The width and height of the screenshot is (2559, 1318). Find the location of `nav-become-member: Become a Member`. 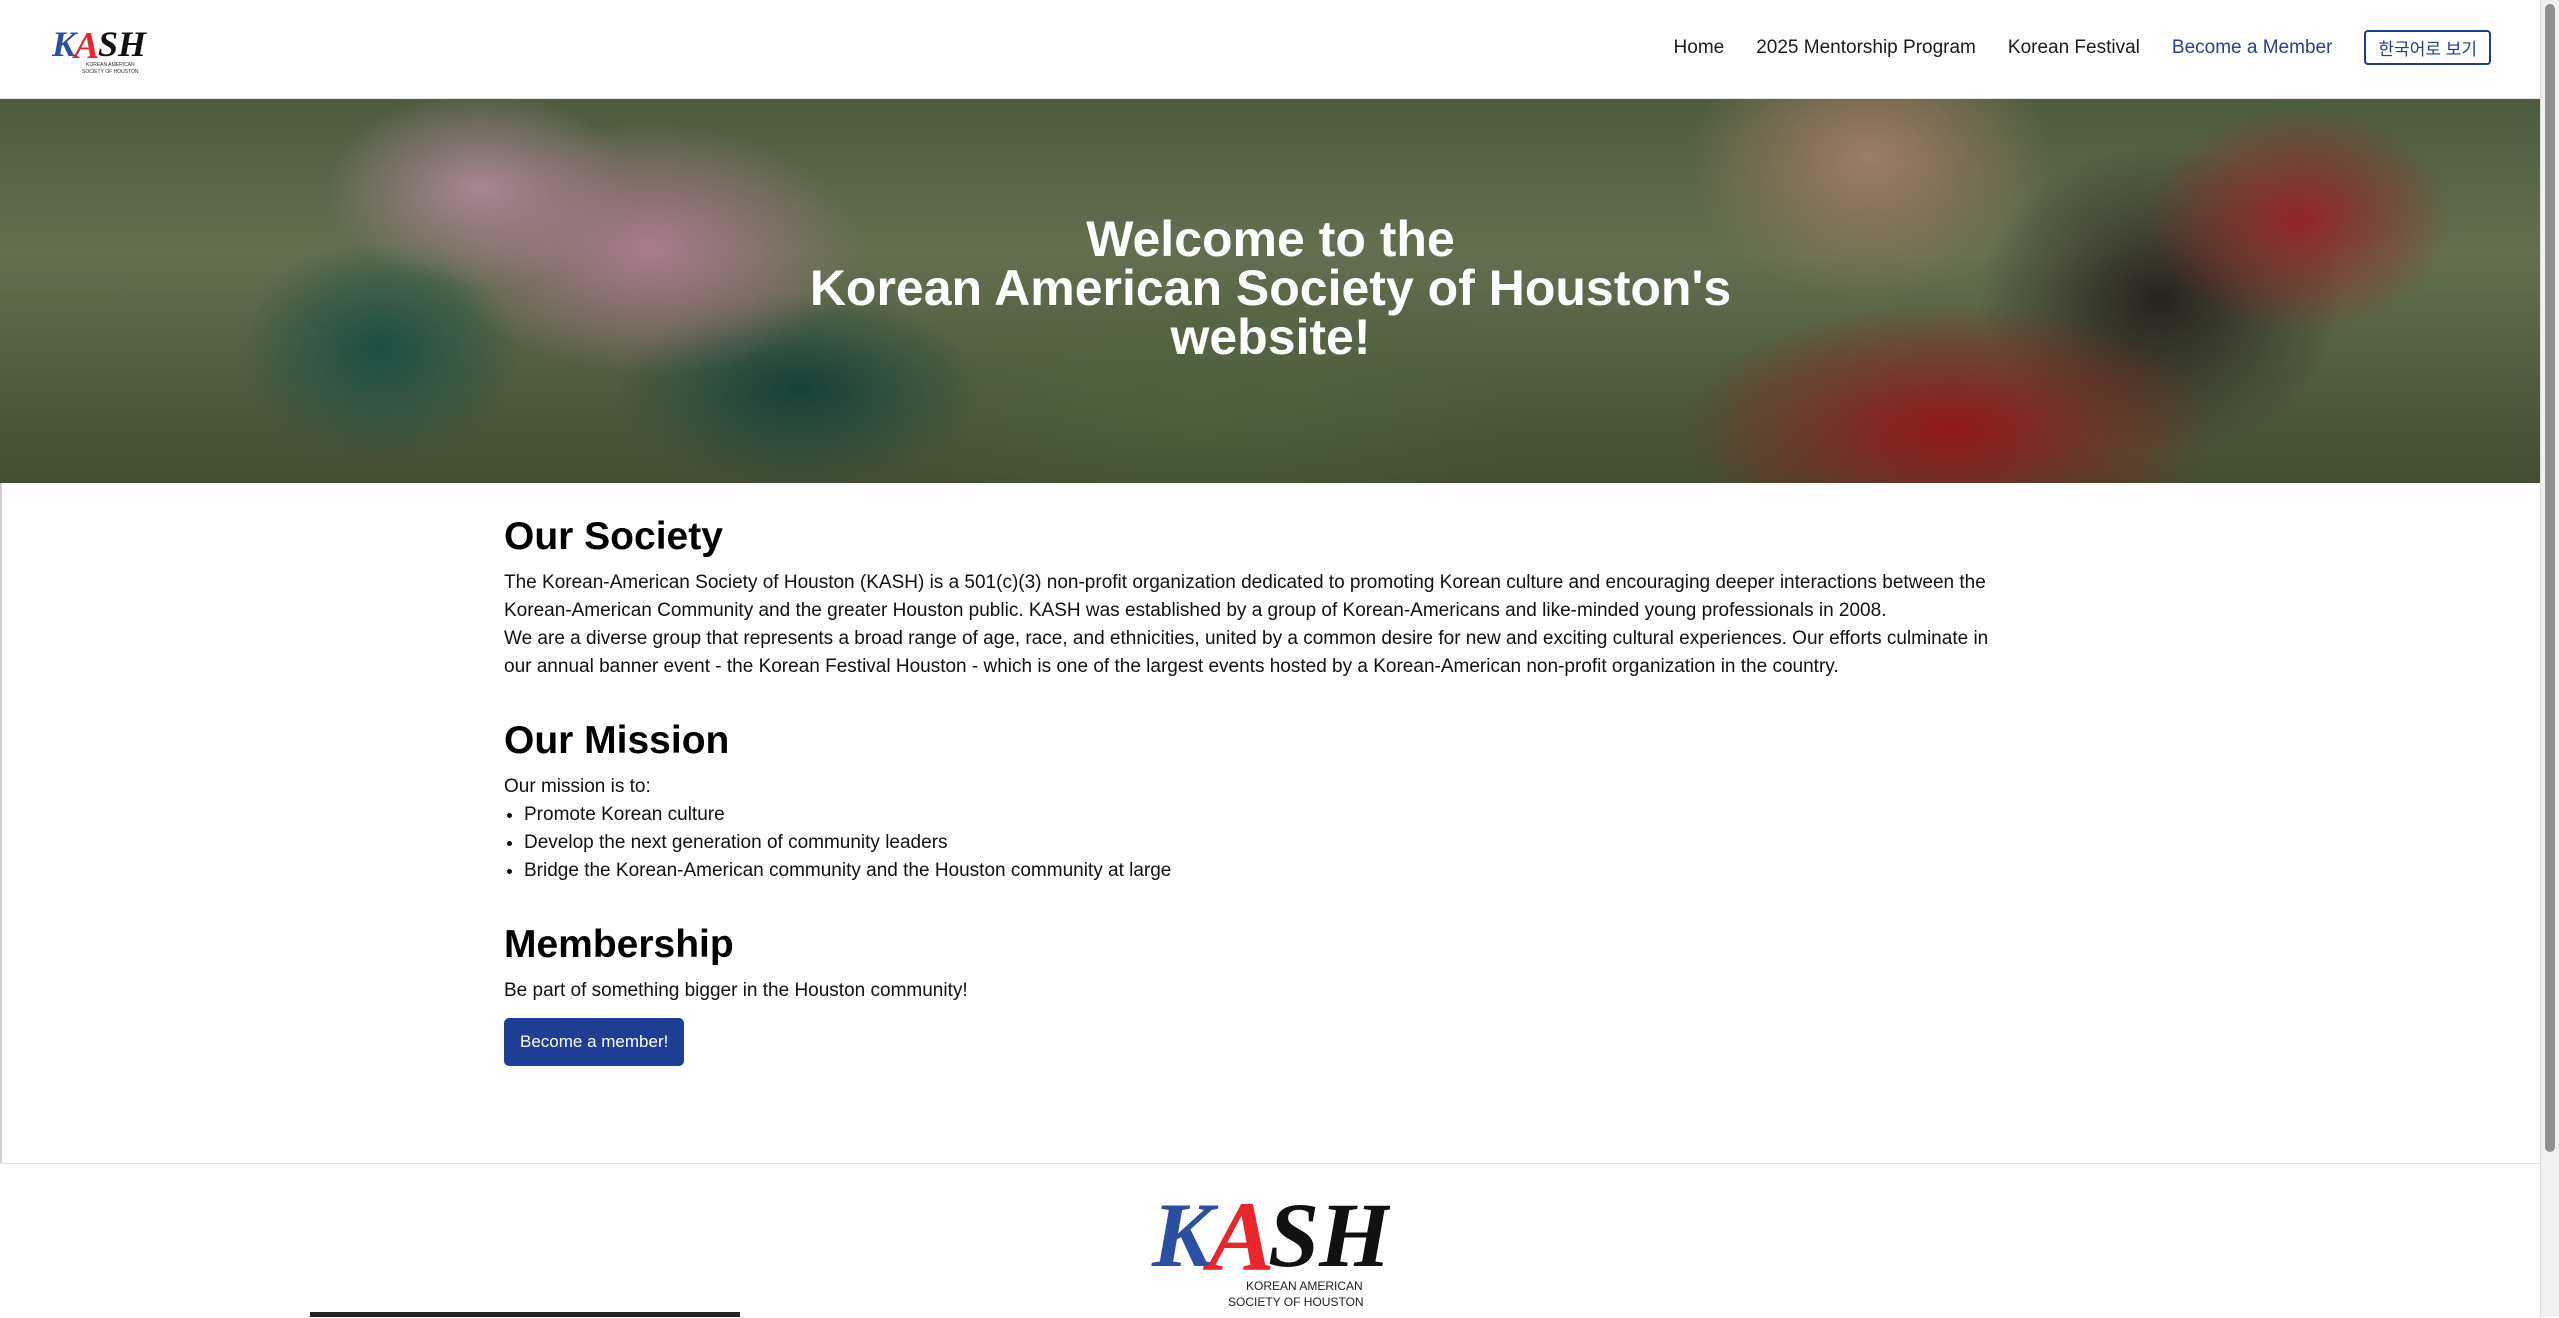

nav-become-member: Become a Member is located at coordinates (2252, 48).